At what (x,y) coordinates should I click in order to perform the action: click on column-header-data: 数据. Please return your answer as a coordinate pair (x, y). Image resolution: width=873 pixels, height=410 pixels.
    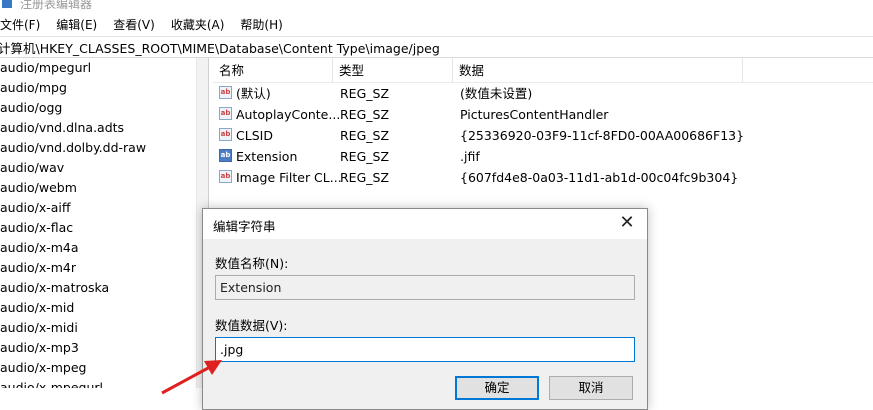
    Looking at the image, I should click on (598, 70).